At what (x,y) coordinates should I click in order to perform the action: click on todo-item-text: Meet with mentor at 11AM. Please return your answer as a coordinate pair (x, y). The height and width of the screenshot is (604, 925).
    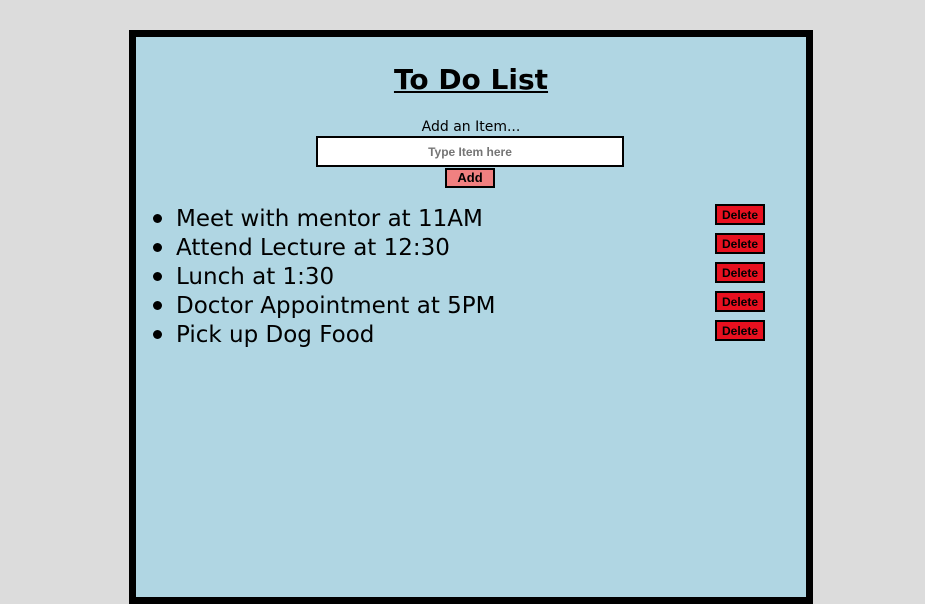
    Looking at the image, I should click on (329, 219).